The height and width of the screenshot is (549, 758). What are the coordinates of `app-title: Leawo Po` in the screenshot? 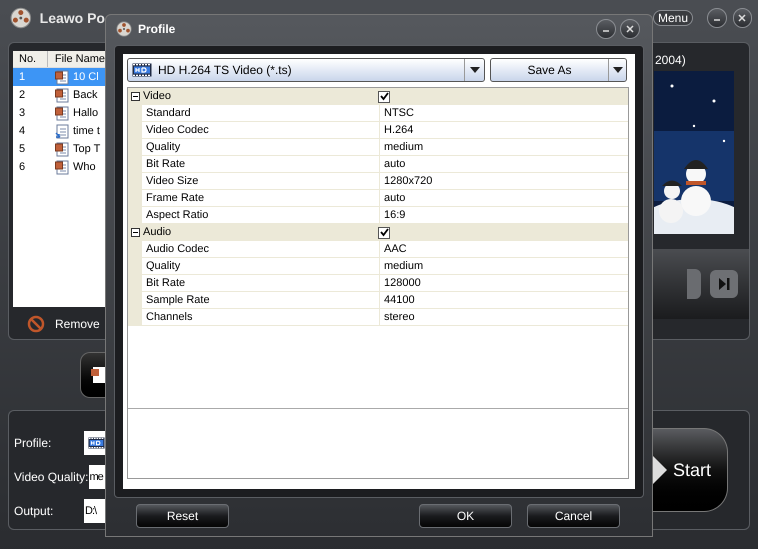 It's located at (72, 18).